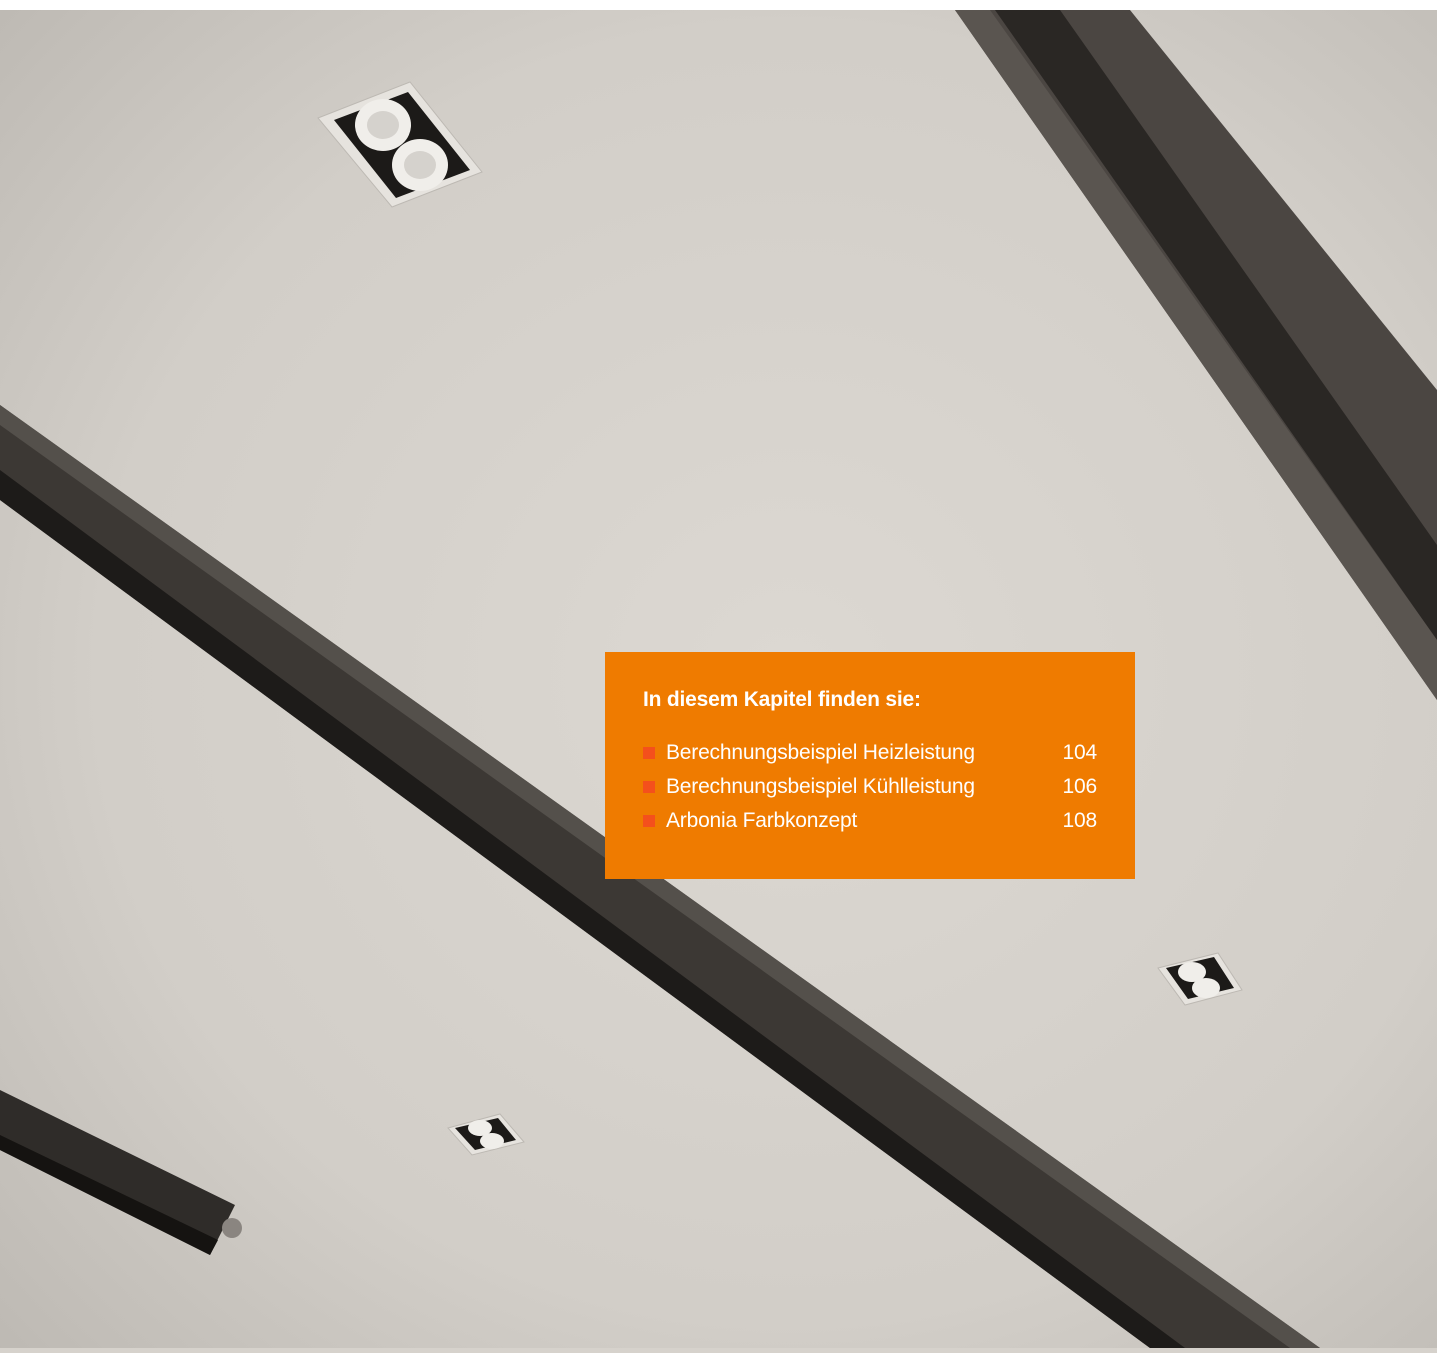 The height and width of the screenshot is (1353, 1437). What do you see at coordinates (718, 5) in the screenshot?
I see `page-top-margin` at bounding box center [718, 5].